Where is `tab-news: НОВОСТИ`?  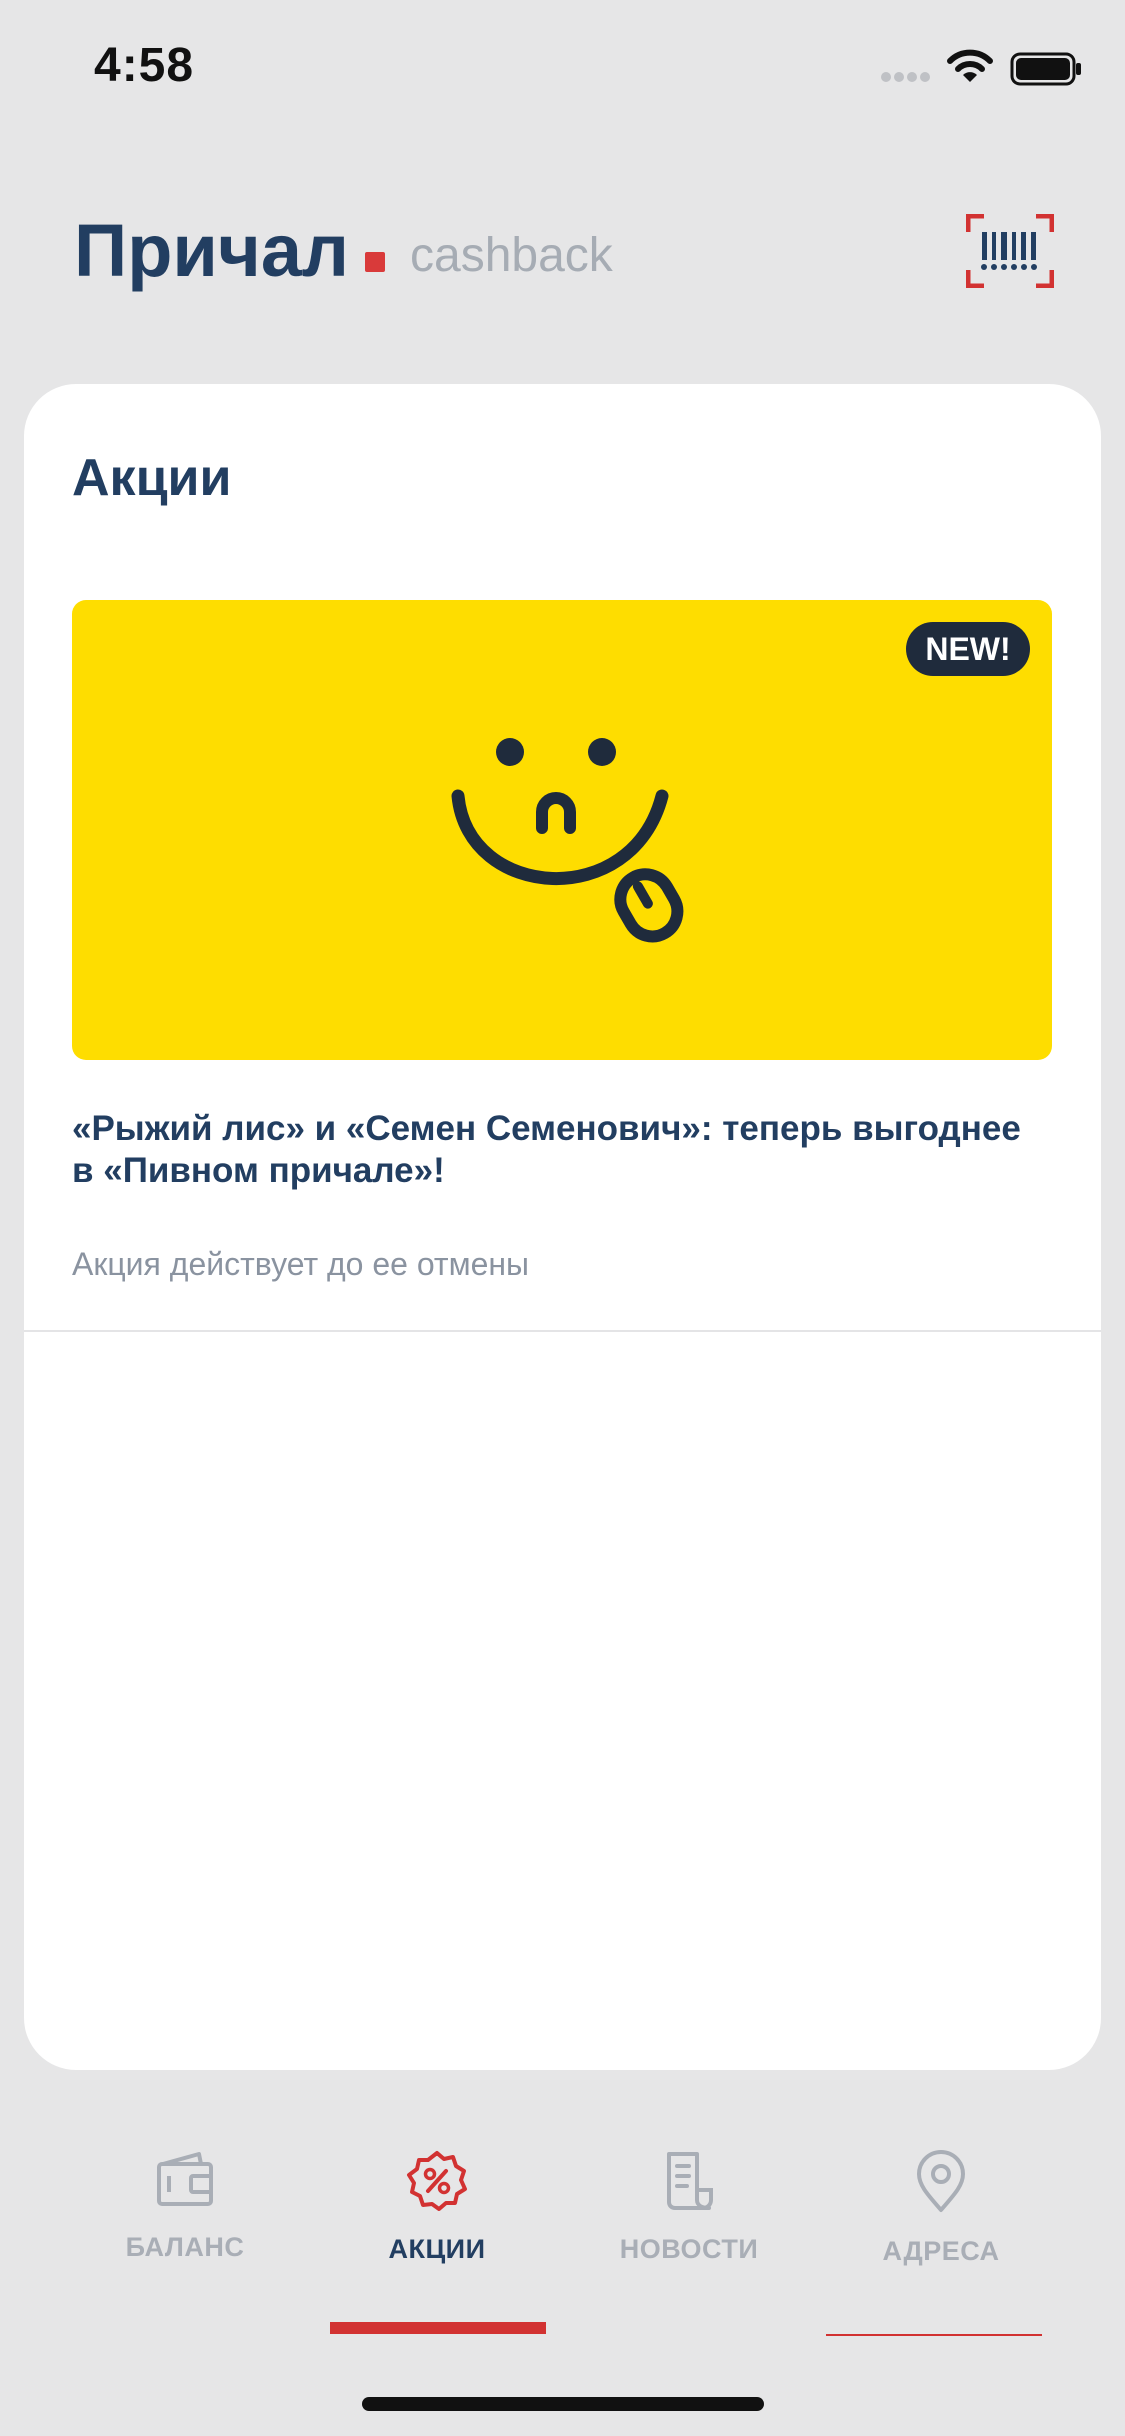
tab-news: НОВОСТИ is located at coordinates (689, 2207).